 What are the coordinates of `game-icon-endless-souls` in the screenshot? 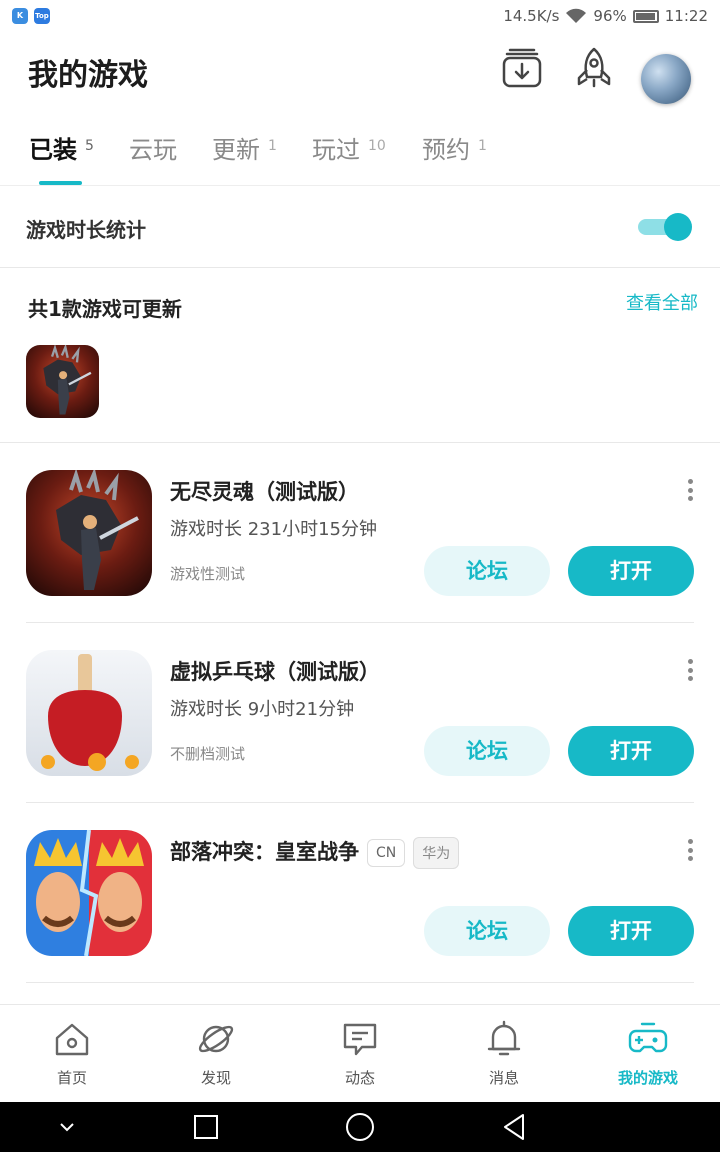 It's located at (89, 533).